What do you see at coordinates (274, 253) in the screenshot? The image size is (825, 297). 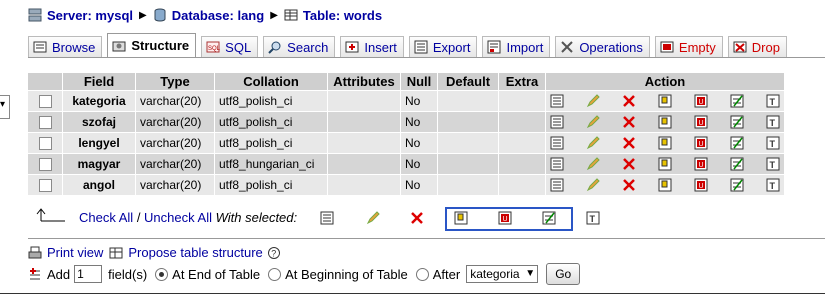 I see `help-icon: ?` at bounding box center [274, 253].